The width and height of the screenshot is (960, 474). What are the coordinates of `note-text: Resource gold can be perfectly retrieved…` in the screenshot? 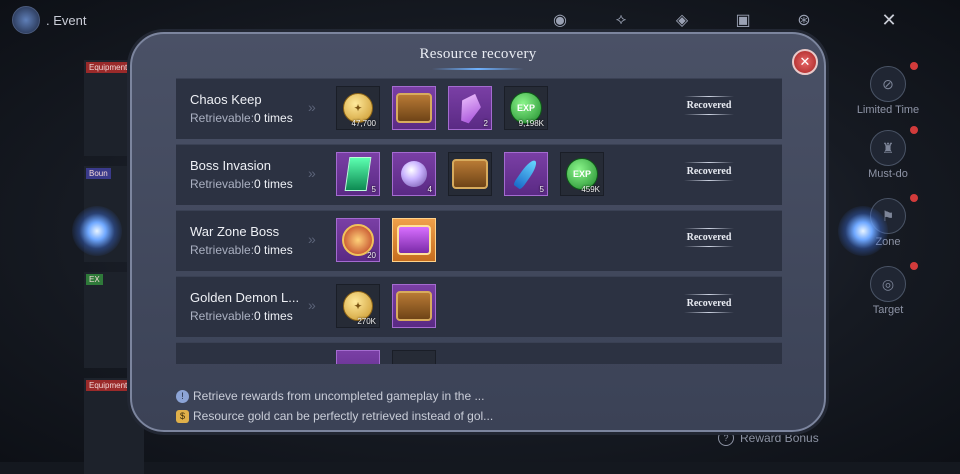 It's located at (343, 416).